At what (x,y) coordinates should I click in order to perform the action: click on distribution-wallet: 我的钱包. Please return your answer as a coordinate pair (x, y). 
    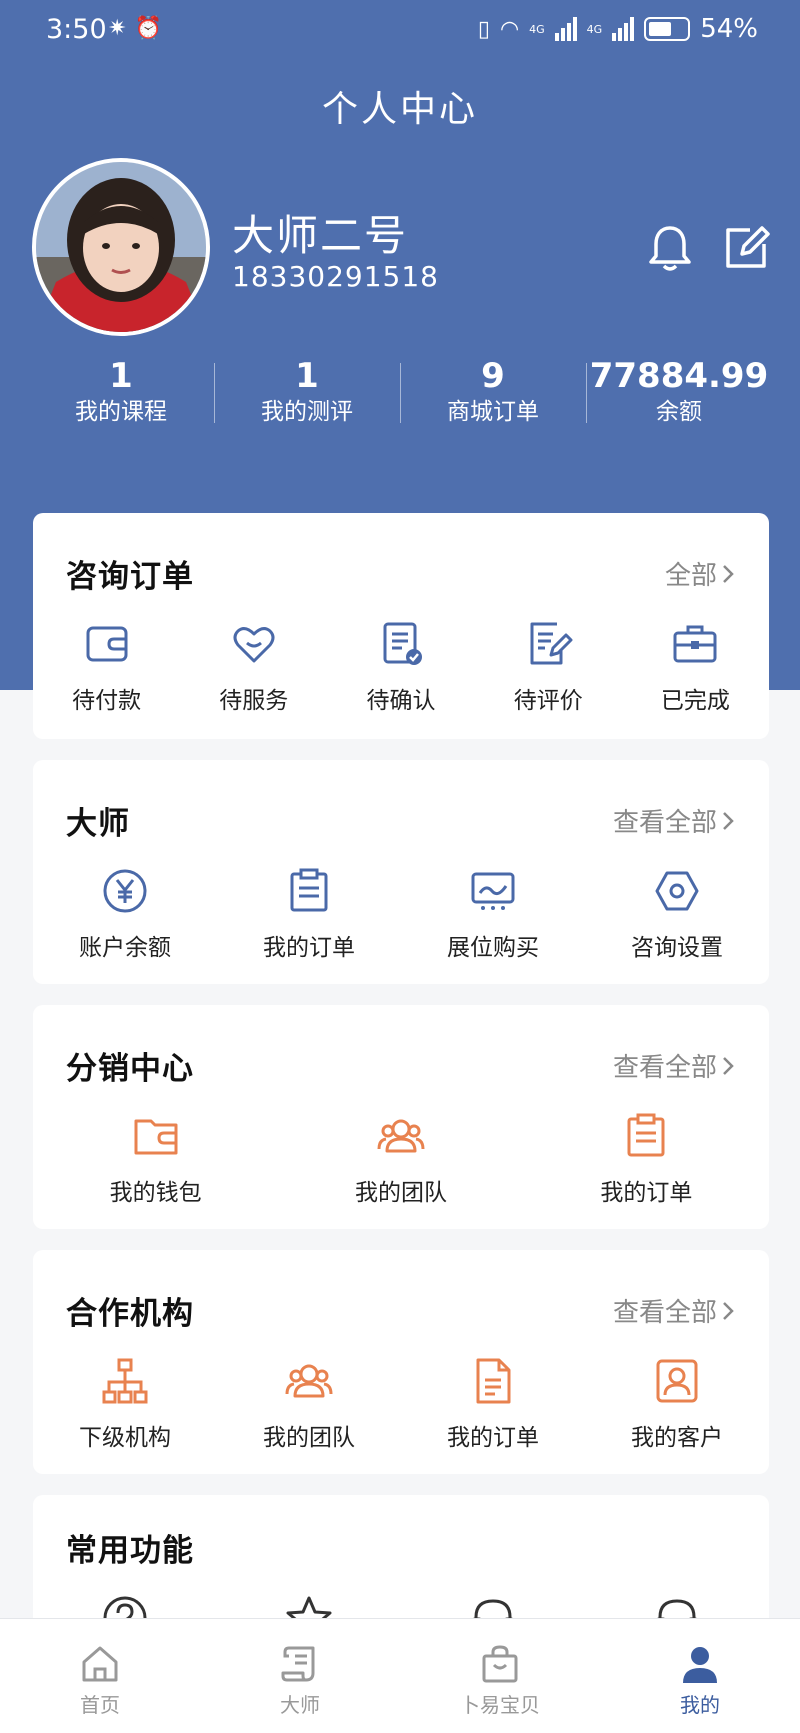
    Looking at the image, I should click on (155, 1159).